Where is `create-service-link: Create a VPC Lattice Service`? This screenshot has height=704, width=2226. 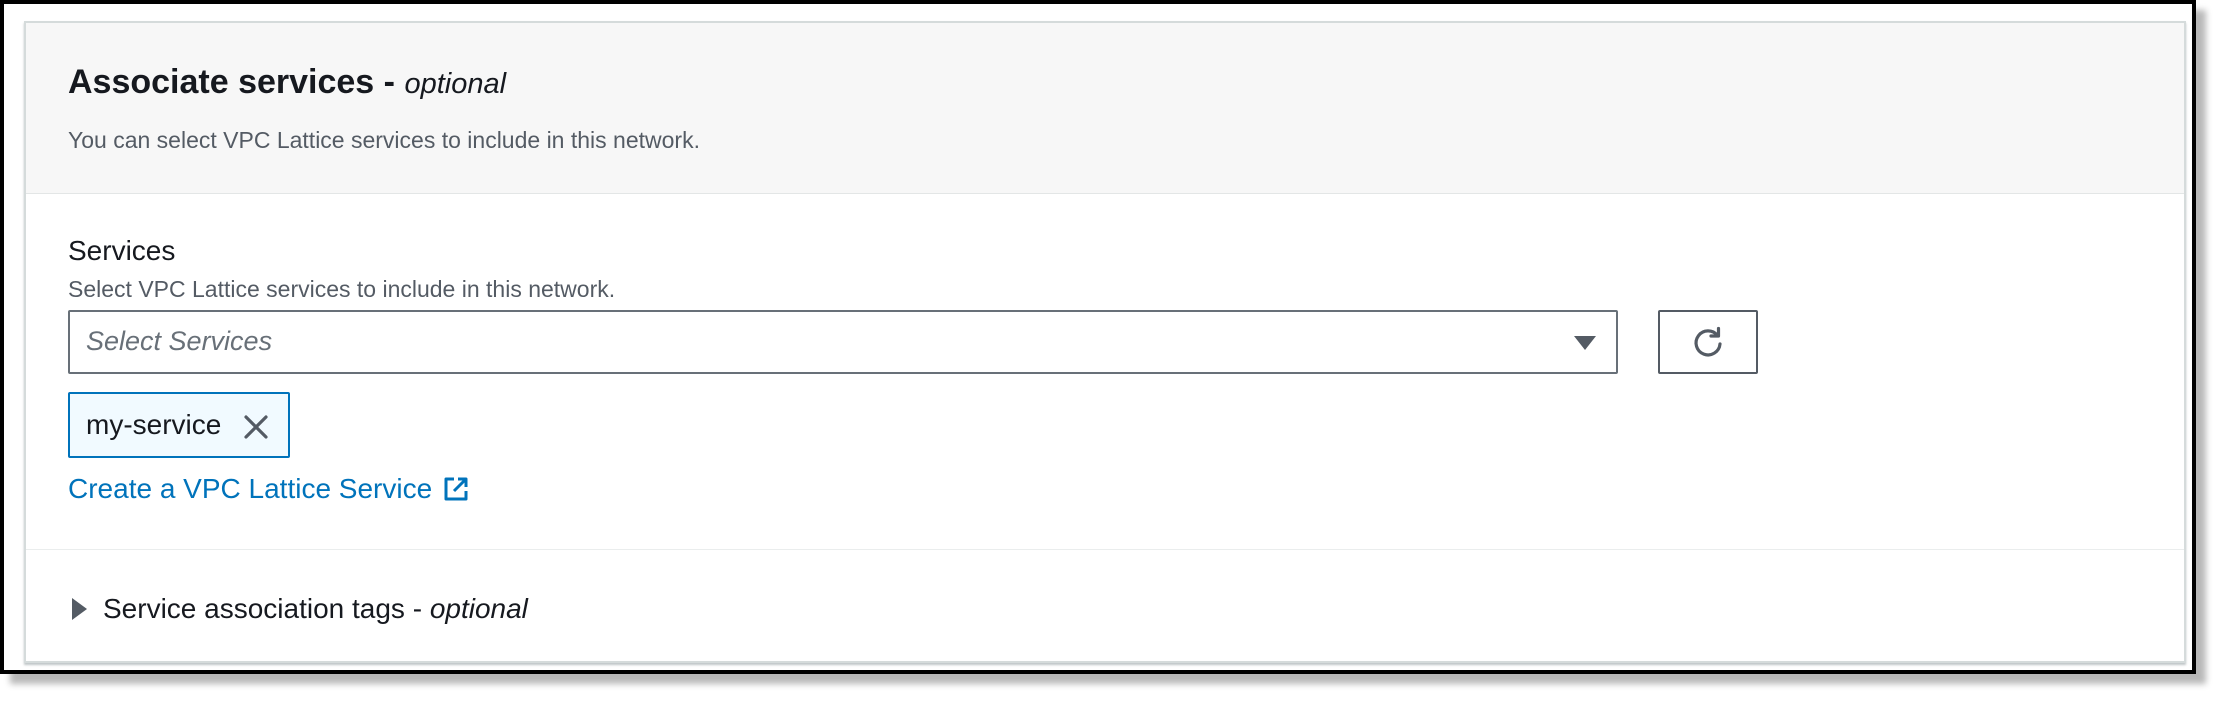 create-service-link: Create a VPC Lattice Service is located at coordinates (269, 489).